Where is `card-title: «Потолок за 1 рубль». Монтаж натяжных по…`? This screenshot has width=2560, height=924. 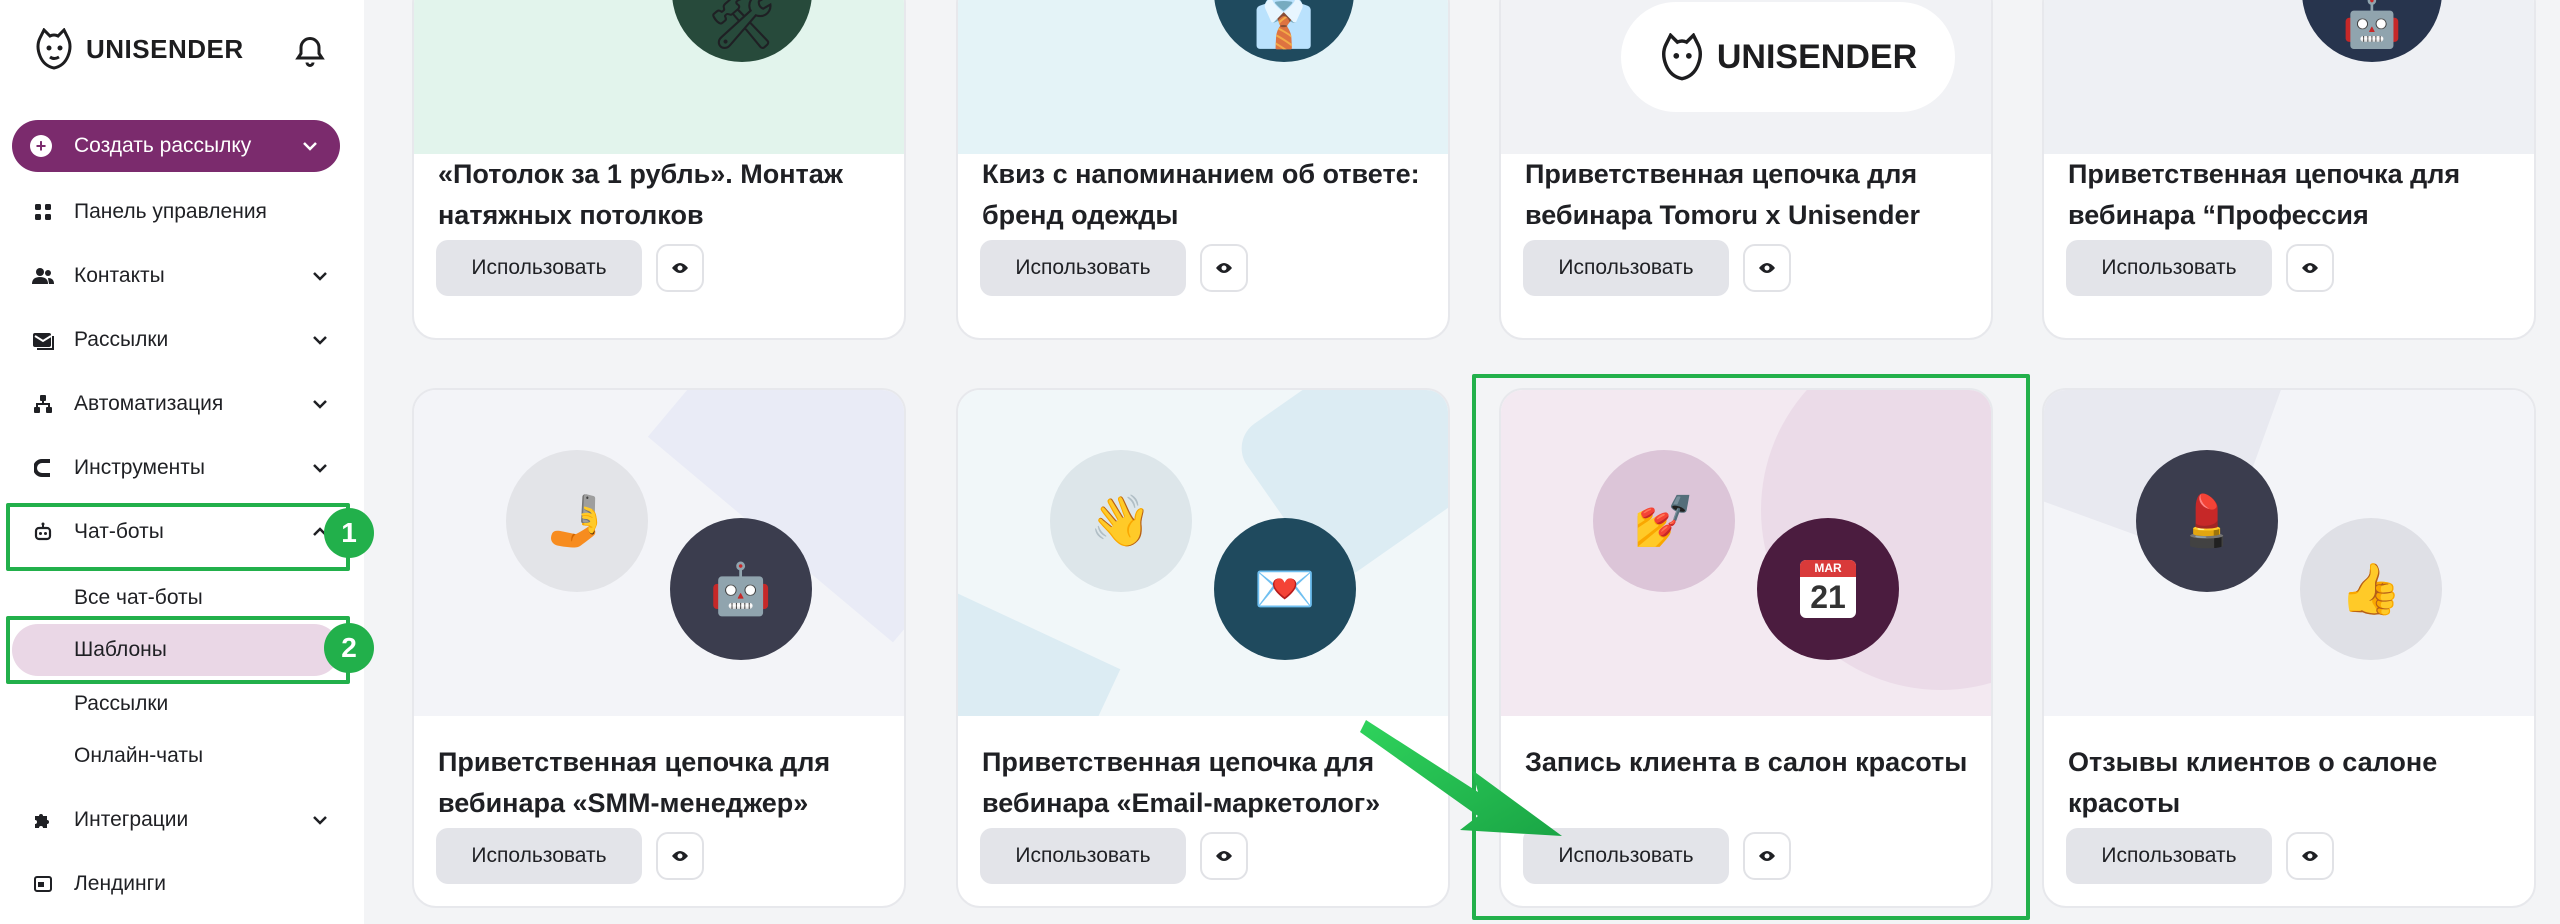 card-title: «Потолок за 1 рубль». Монтаж натяжных по… is located at coordinates (640, 194).